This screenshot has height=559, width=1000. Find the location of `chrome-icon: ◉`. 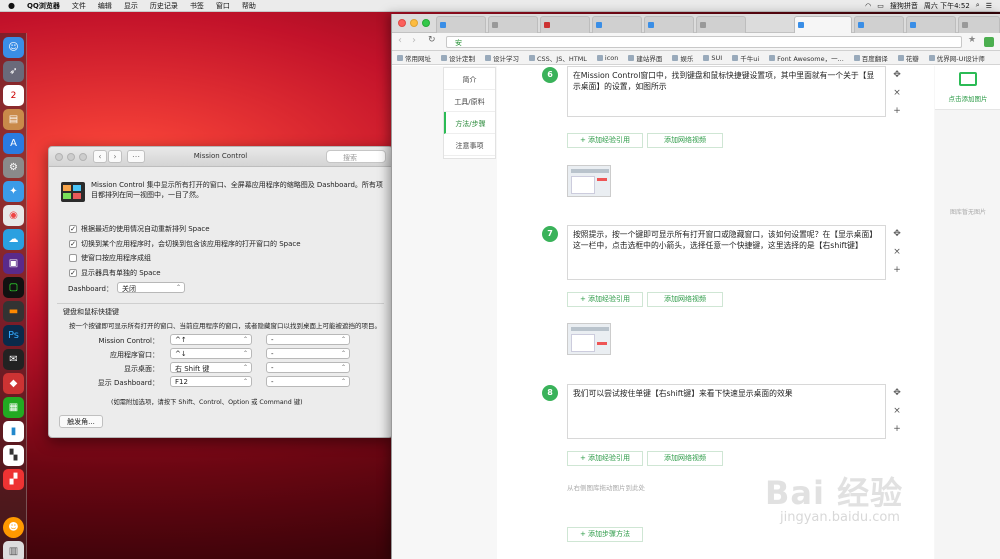

chrome-icon: ◉ is located at coordinates (13, 215).